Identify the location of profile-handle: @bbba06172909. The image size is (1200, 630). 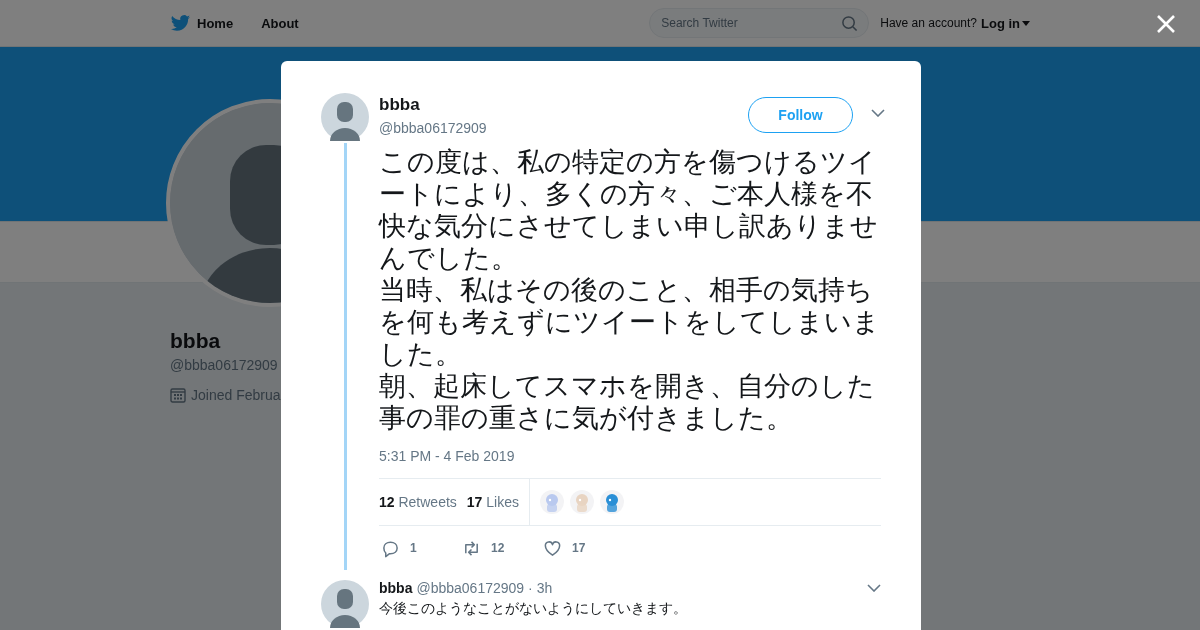
(224, 365).